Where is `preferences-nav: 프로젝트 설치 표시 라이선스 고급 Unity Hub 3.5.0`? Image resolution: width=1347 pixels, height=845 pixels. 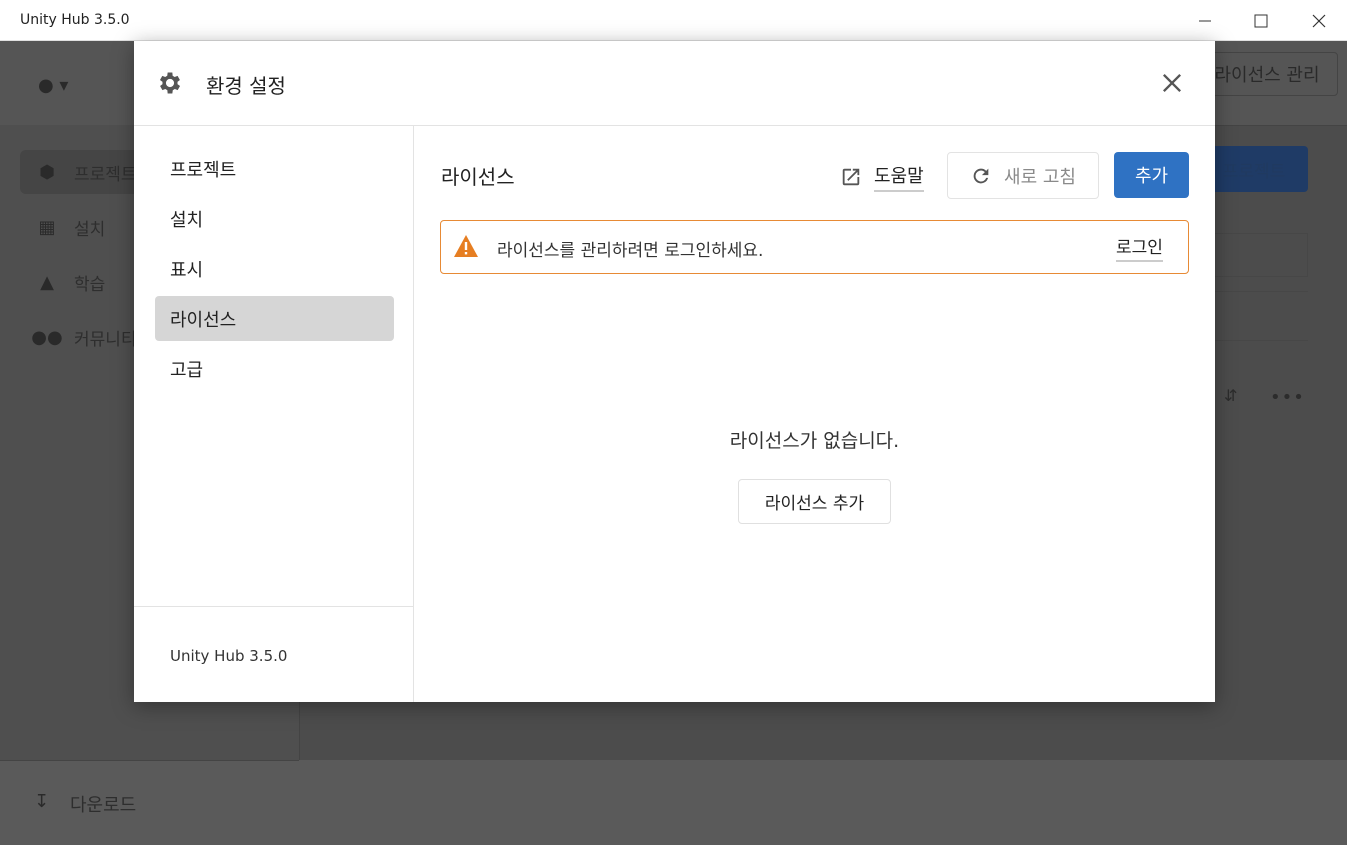
preferences-nav: 프로젝트 설치 표시 라이선스 고급 Unity Hub 3.5.0 is located at coordinates (274, 414).